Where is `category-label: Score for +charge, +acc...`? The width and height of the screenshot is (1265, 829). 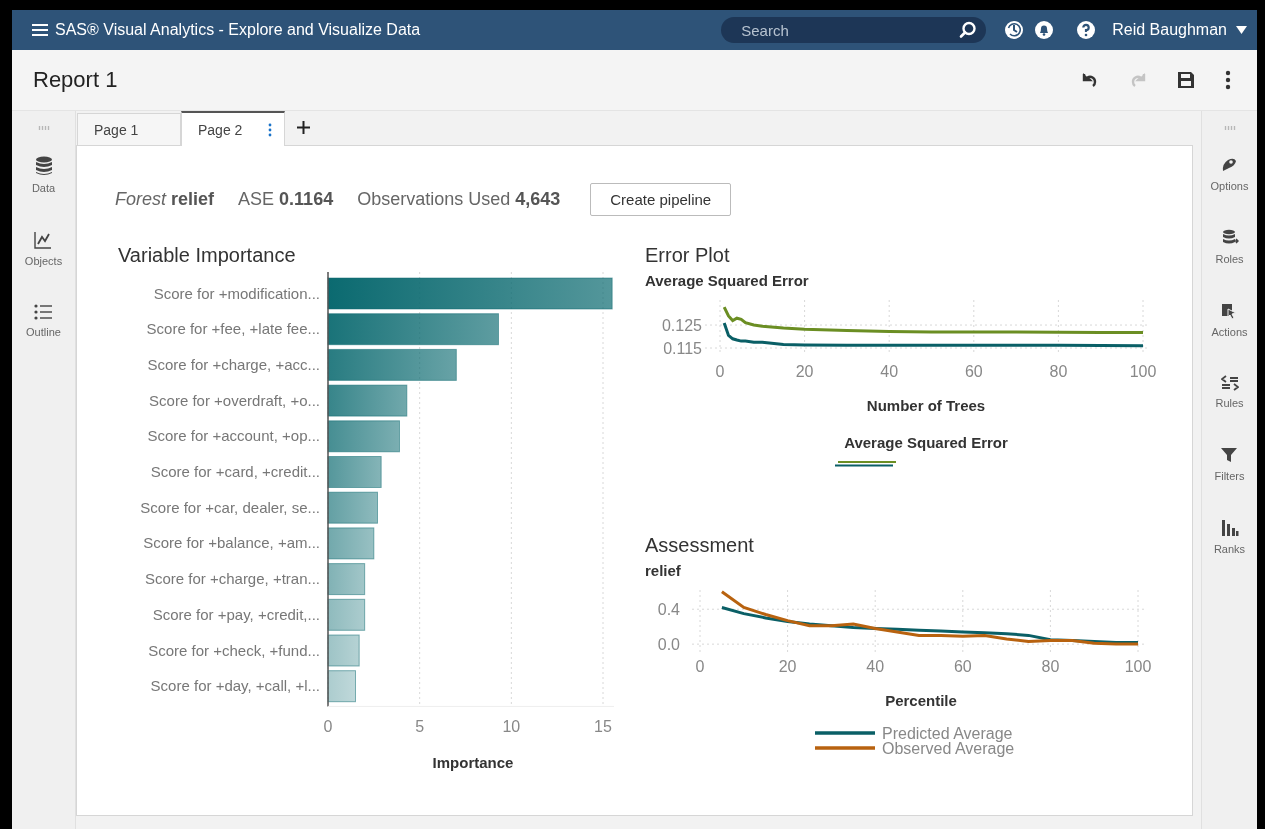
category-label: Score for +charge, +acc... is located at coordinates (233, 364).